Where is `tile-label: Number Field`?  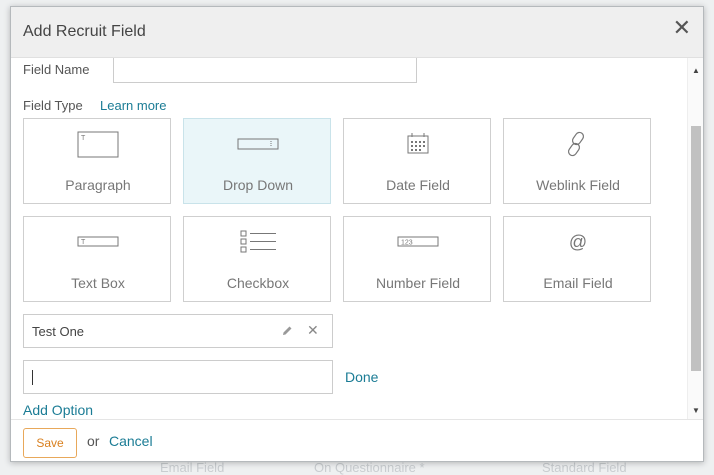 tile-label: Number Field is located at coordinates (418, 283).